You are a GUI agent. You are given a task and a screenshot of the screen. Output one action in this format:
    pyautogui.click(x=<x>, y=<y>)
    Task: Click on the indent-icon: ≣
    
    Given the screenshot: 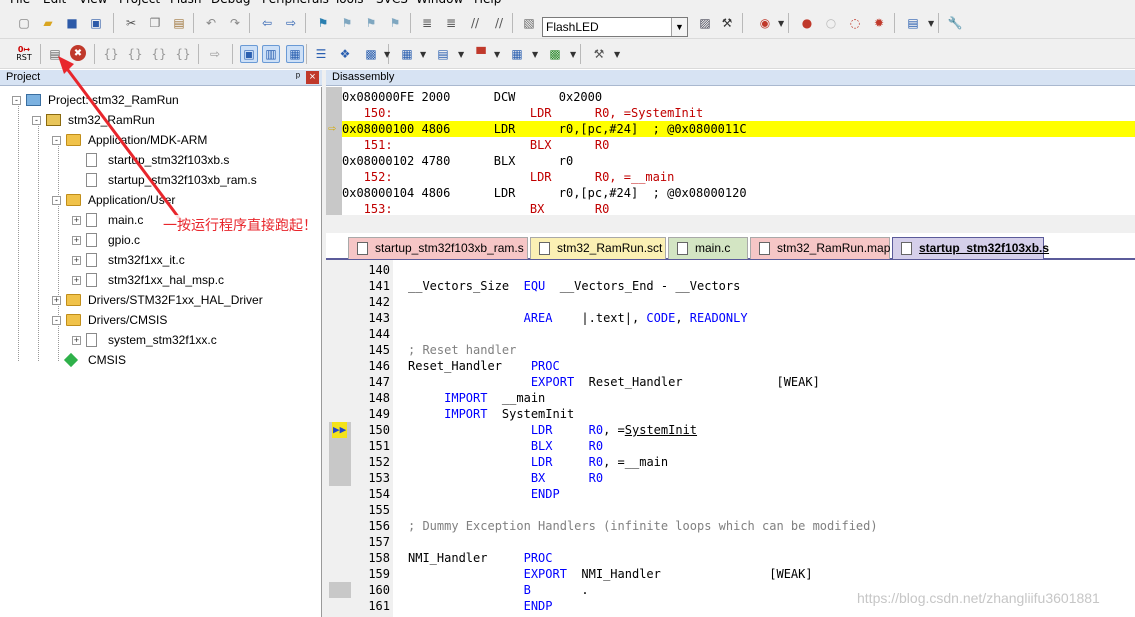 What is the action you would take?
    pyautogui.click(x=427, y=23)
    